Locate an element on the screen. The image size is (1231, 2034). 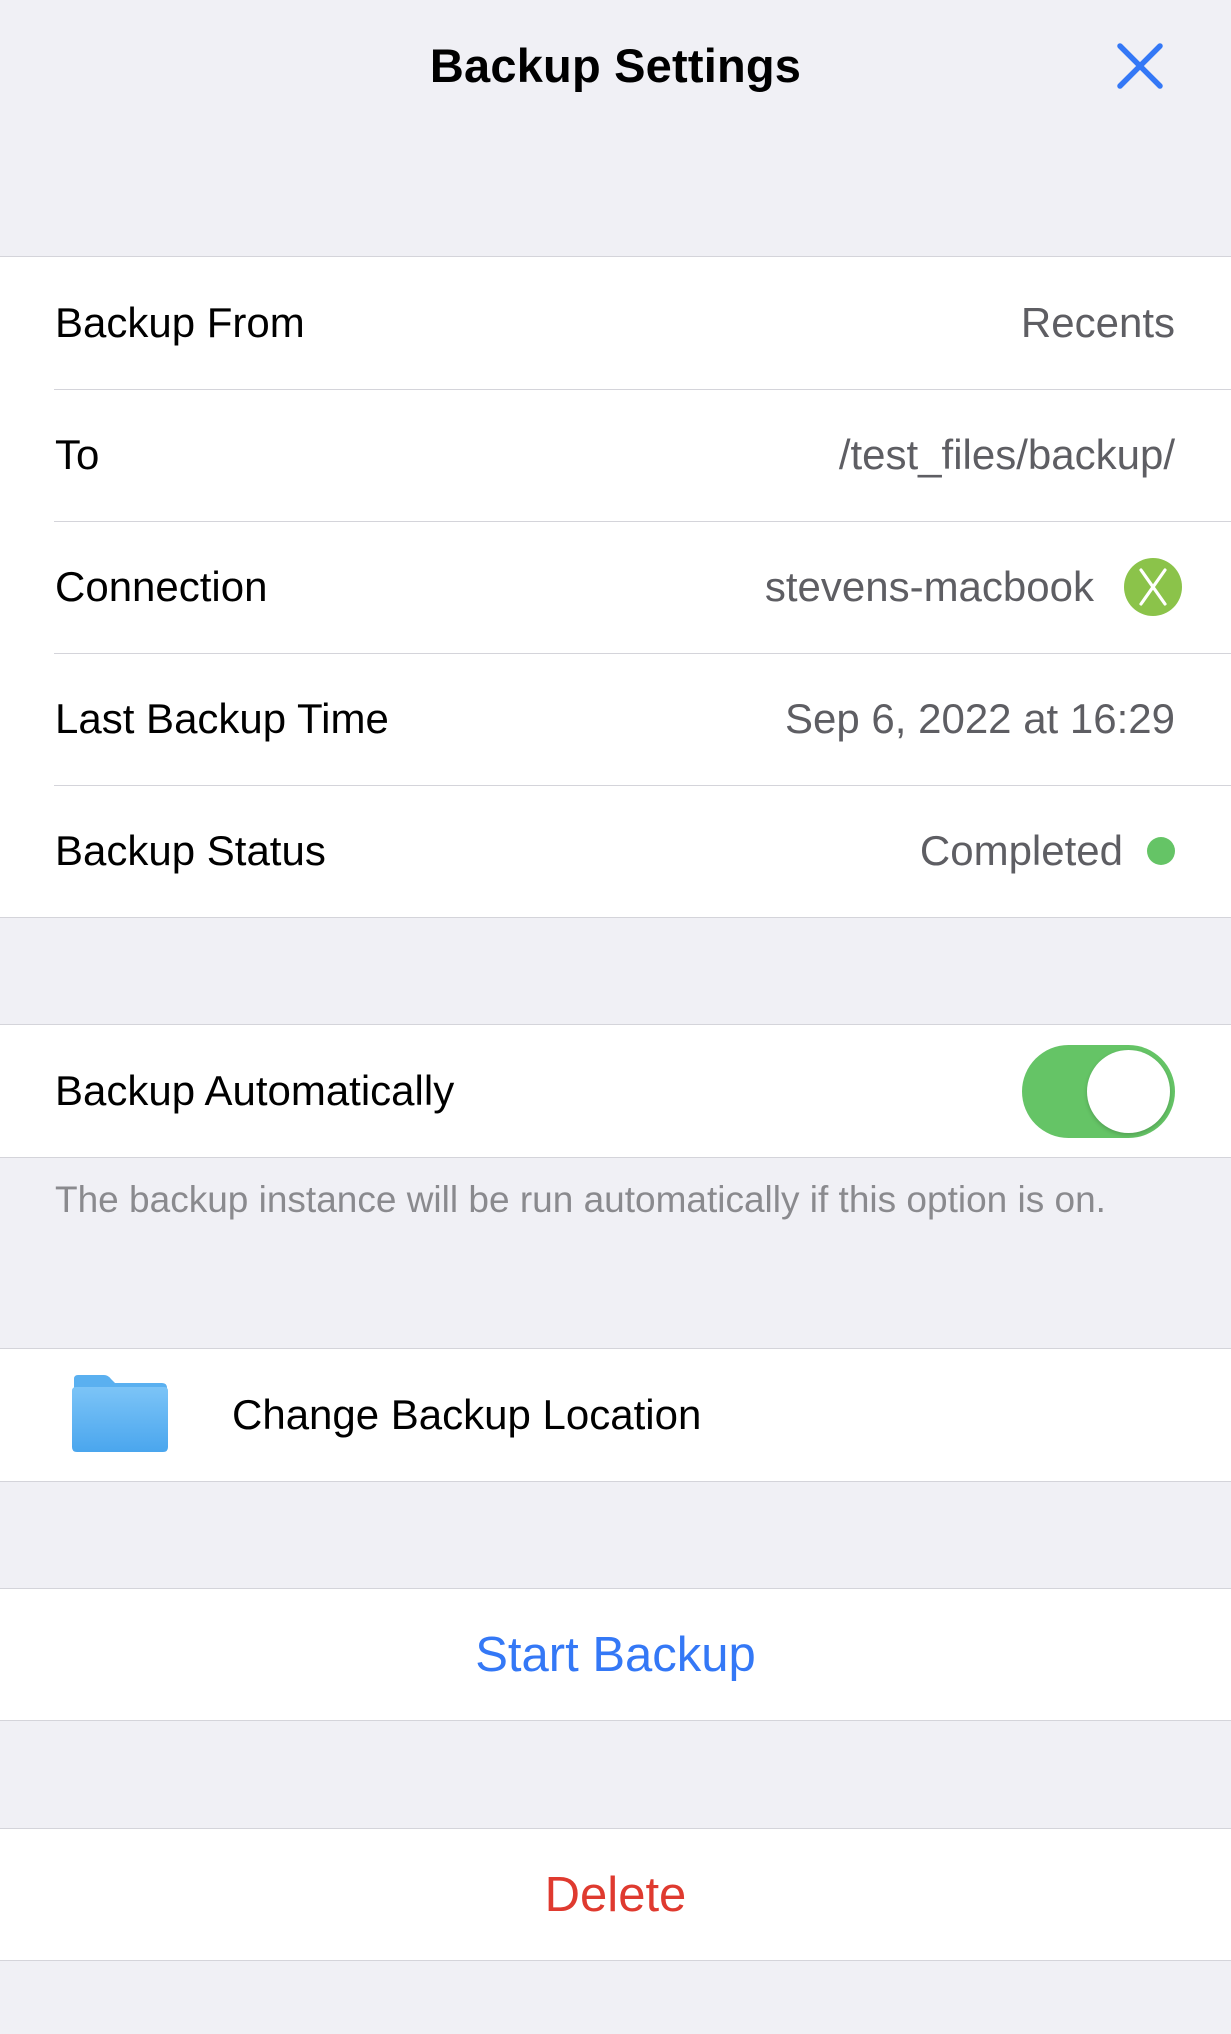
auto-backup-toggle is located at coordinates (1098, 1091).